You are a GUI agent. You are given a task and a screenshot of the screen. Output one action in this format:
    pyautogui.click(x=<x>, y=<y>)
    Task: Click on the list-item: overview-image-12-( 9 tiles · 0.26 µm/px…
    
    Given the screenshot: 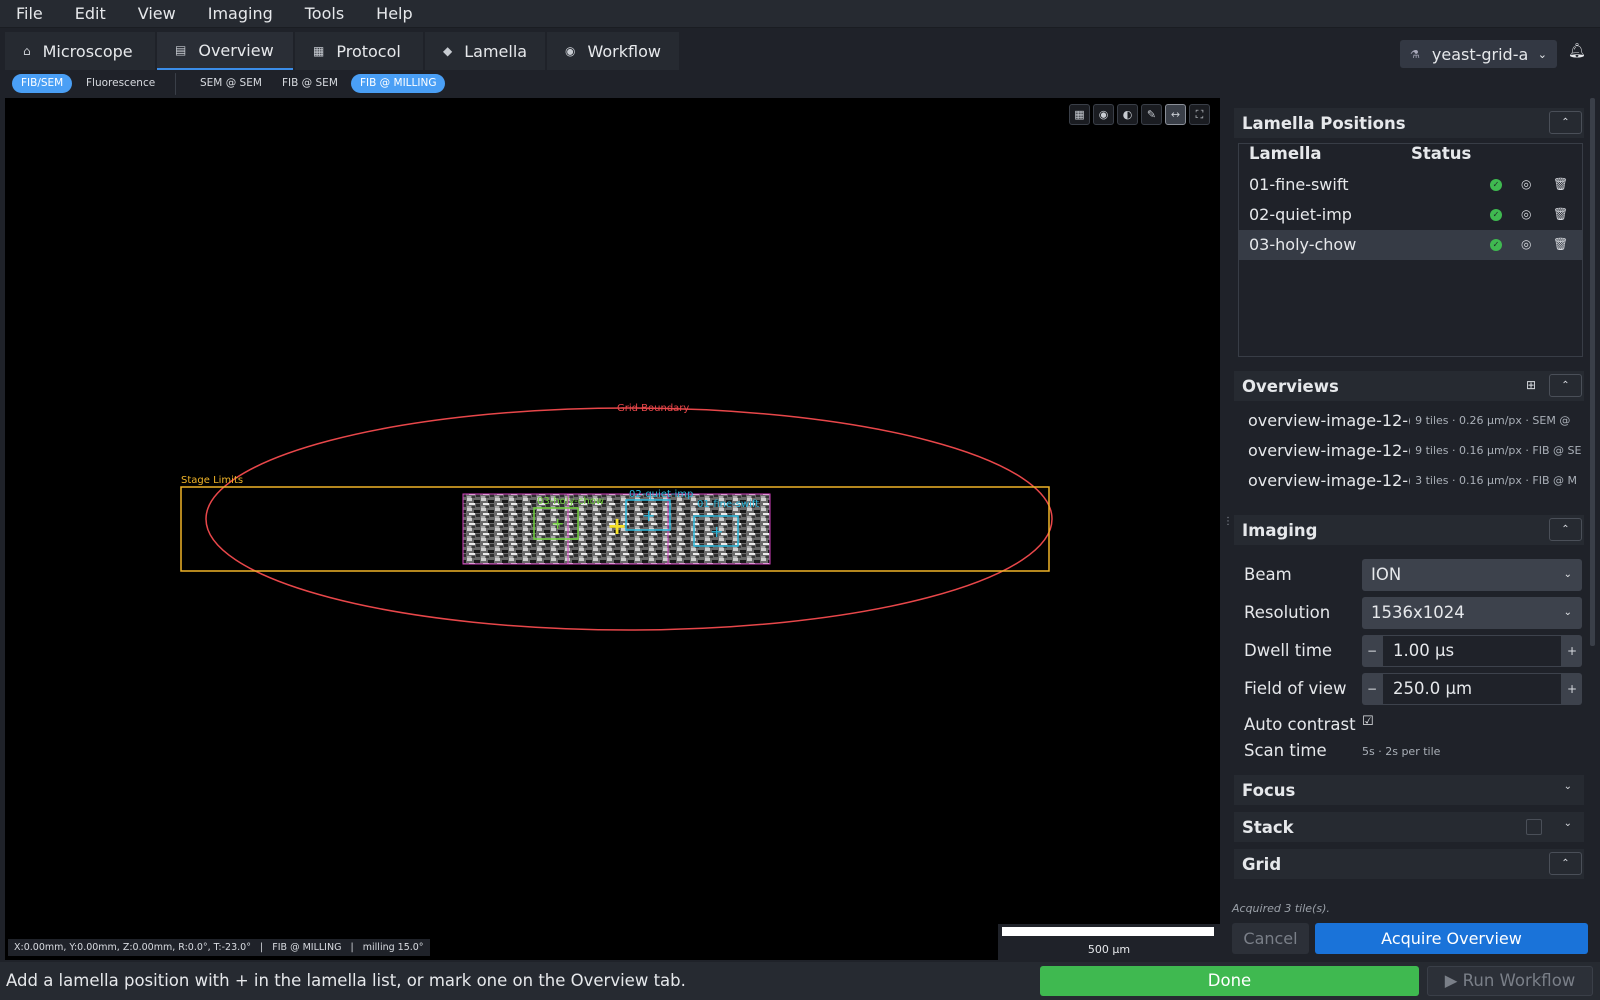 What is the action you would take?
    pyautogui.click(x=1415, y=424)
    